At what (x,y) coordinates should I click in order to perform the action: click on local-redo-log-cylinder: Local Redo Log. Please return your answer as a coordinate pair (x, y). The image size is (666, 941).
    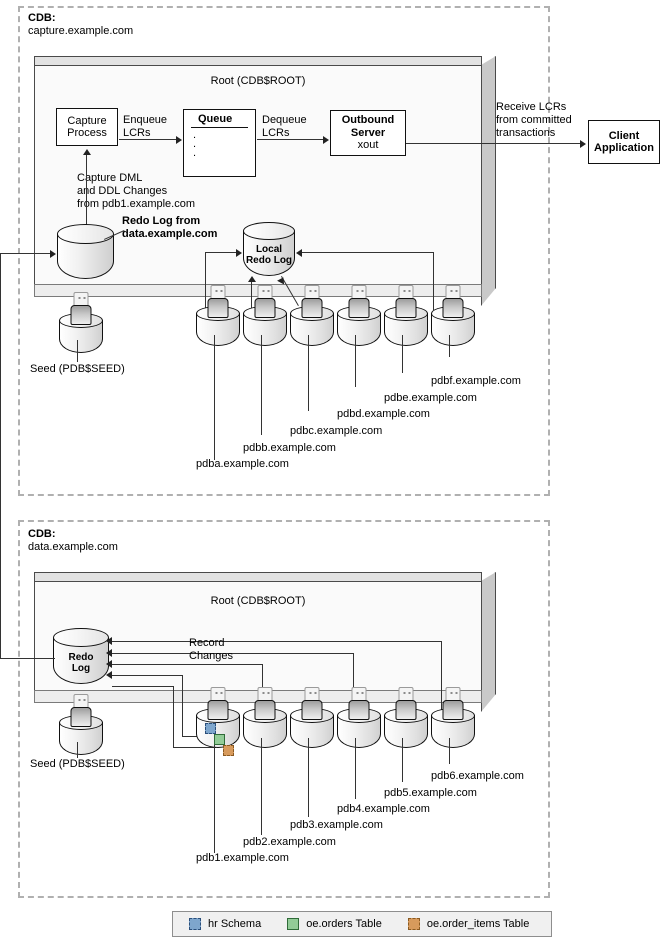
    Looking at the image, I should click on (269, 250).